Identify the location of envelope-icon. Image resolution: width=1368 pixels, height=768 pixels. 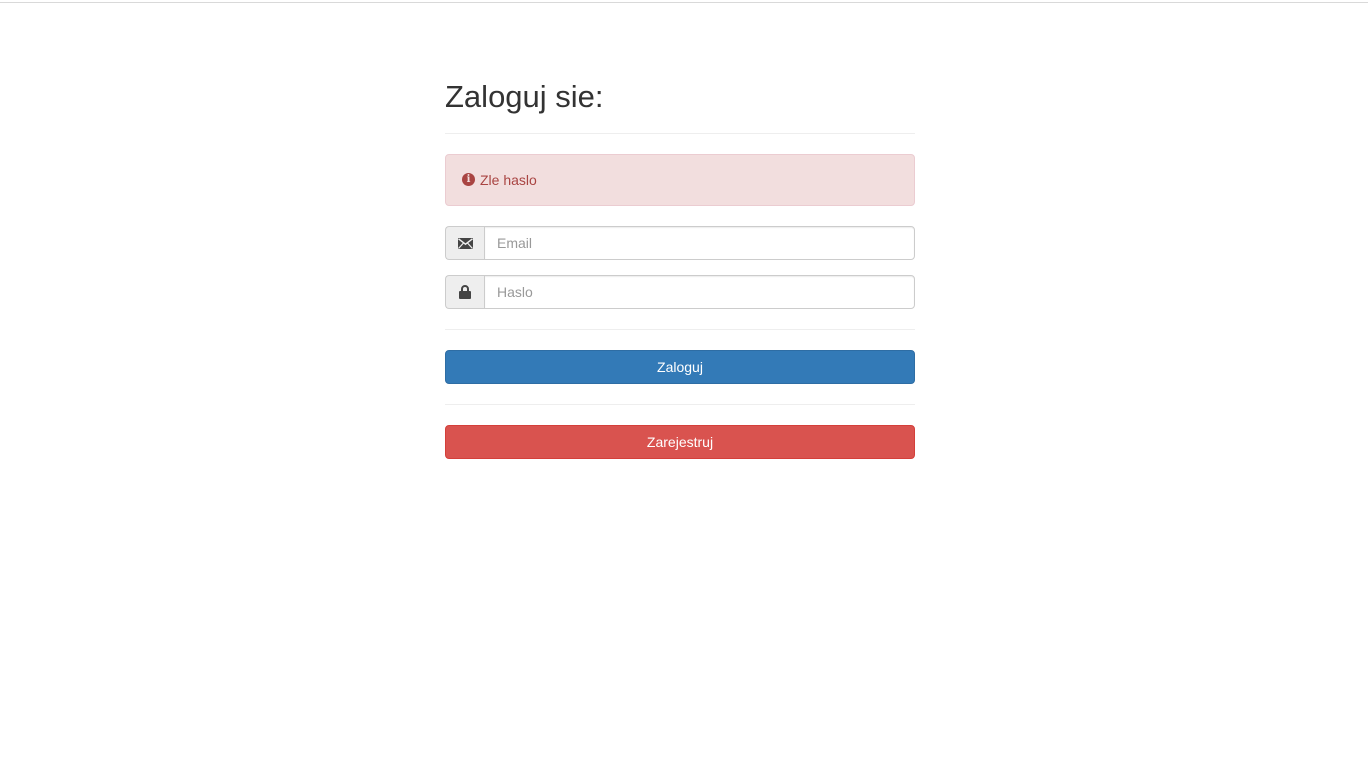
(464, 243).